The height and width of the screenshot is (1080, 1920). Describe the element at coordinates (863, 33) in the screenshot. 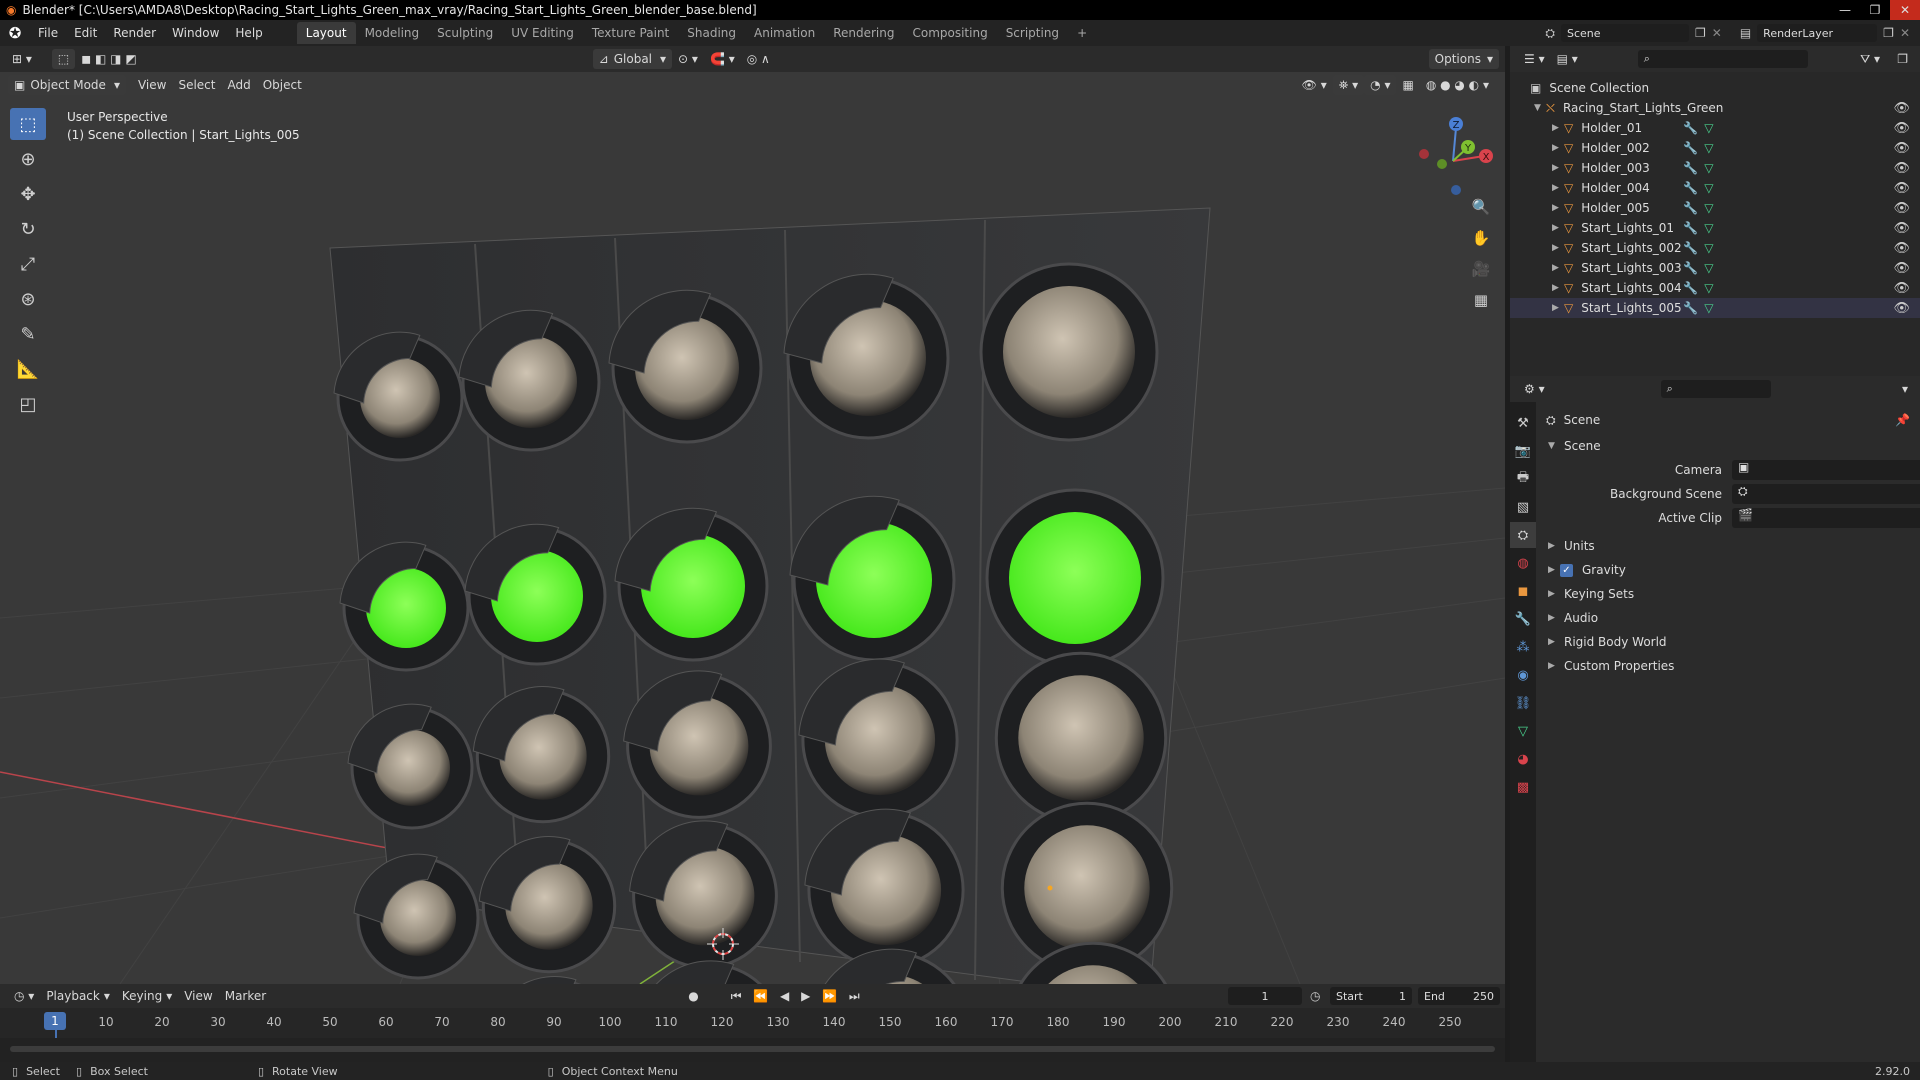

I see `tab-rendering: Rendering` at that location.